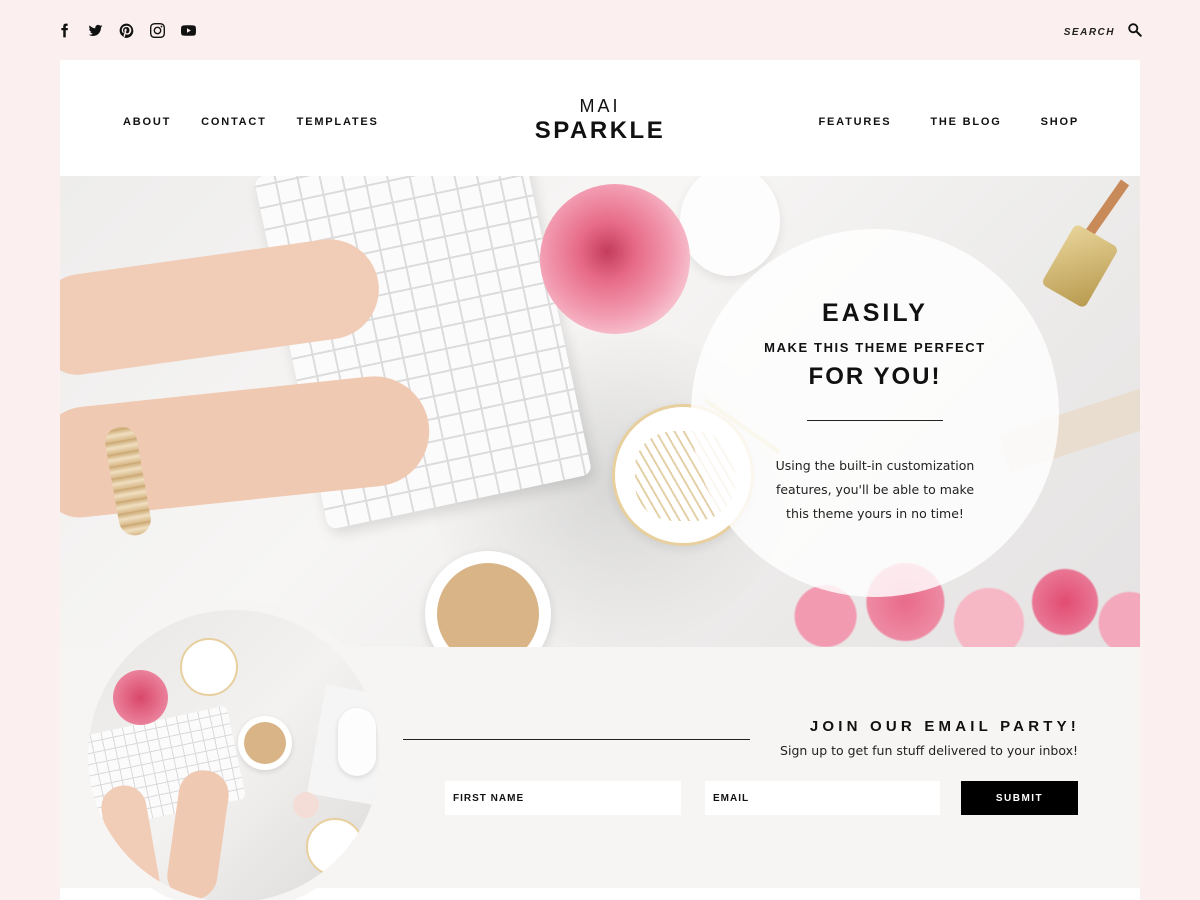 Image resolution: width=1200 pixels, height=900 pixels. I want to click on social-links, so click(126, 30).